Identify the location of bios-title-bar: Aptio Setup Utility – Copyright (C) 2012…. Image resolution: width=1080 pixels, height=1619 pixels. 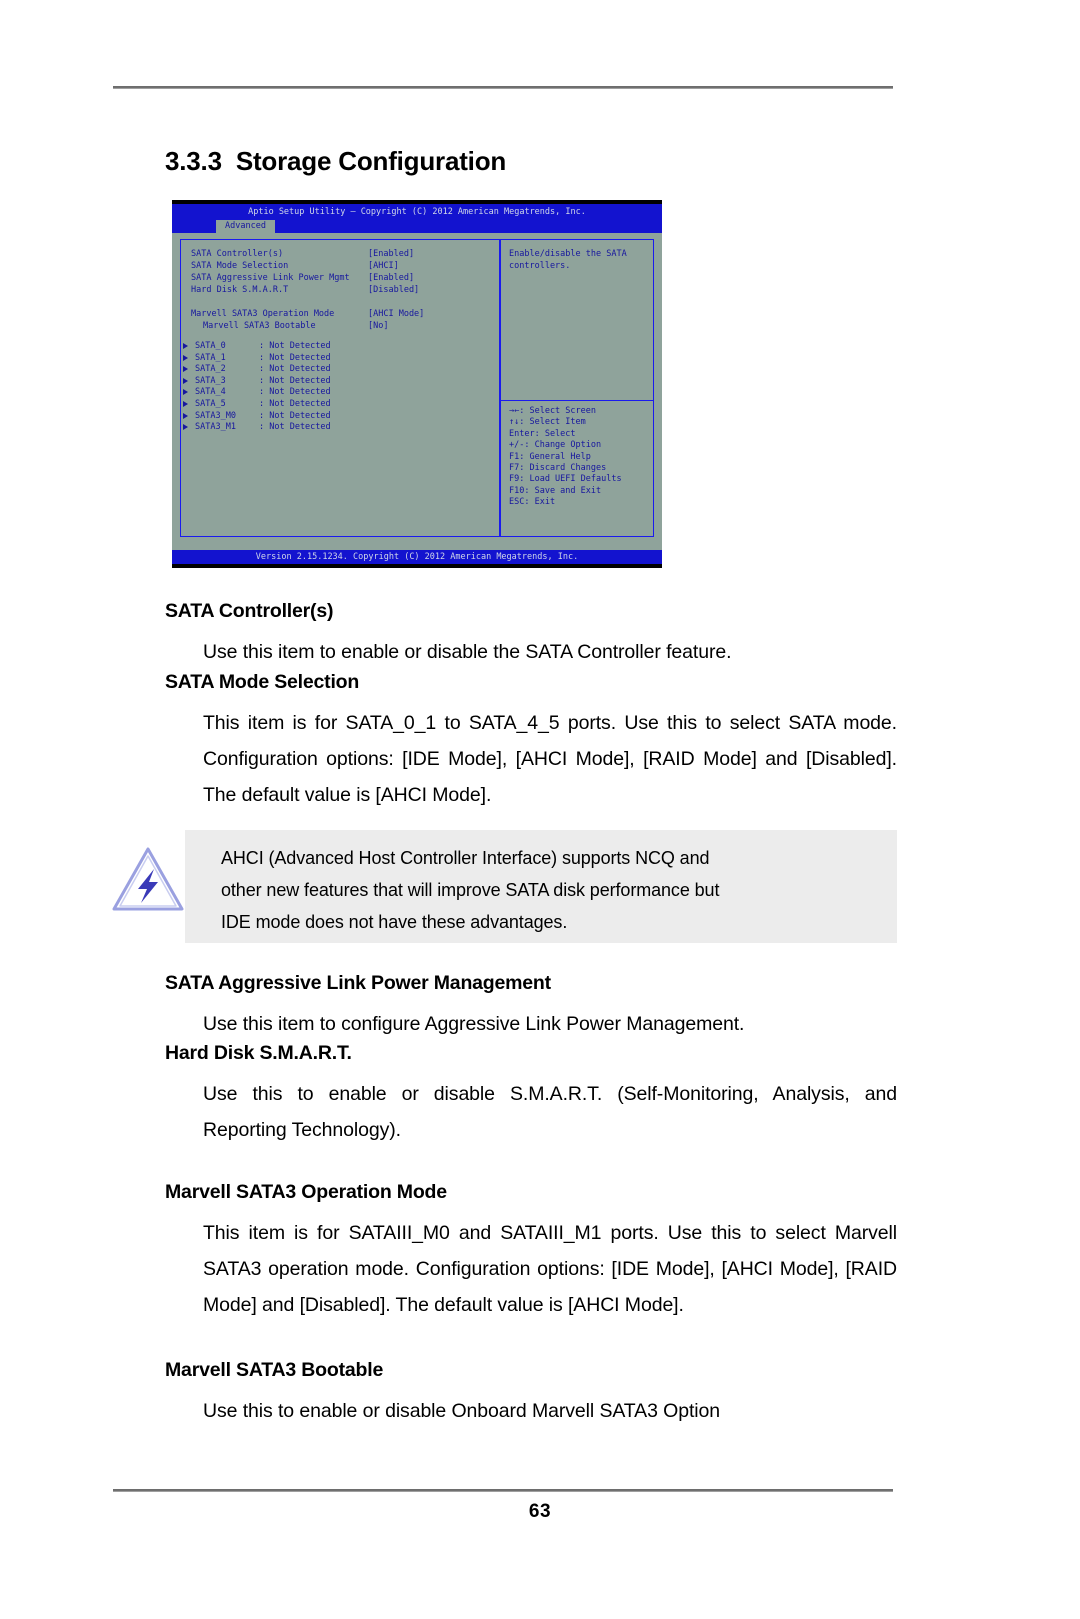
(417, 212).